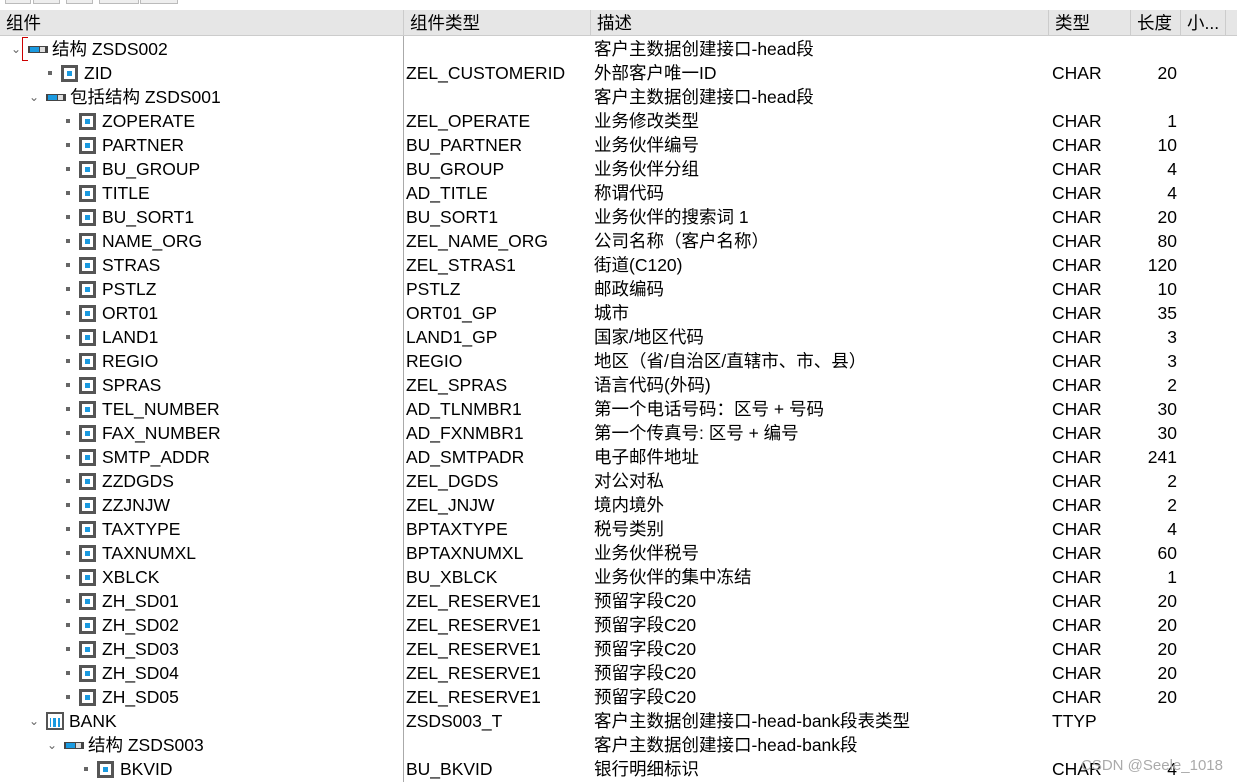 This screenshot has height=782, width=1237. Describe the element at coordinates (618, 145) in the screenshot. I see `tree-row: PARTNER BU_PARTNER 业务伙伴编号 CHAR 10` at that location.